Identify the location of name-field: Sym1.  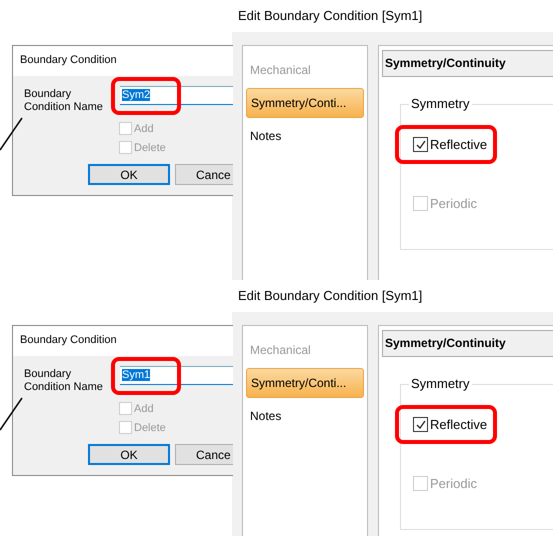
(176, 375).